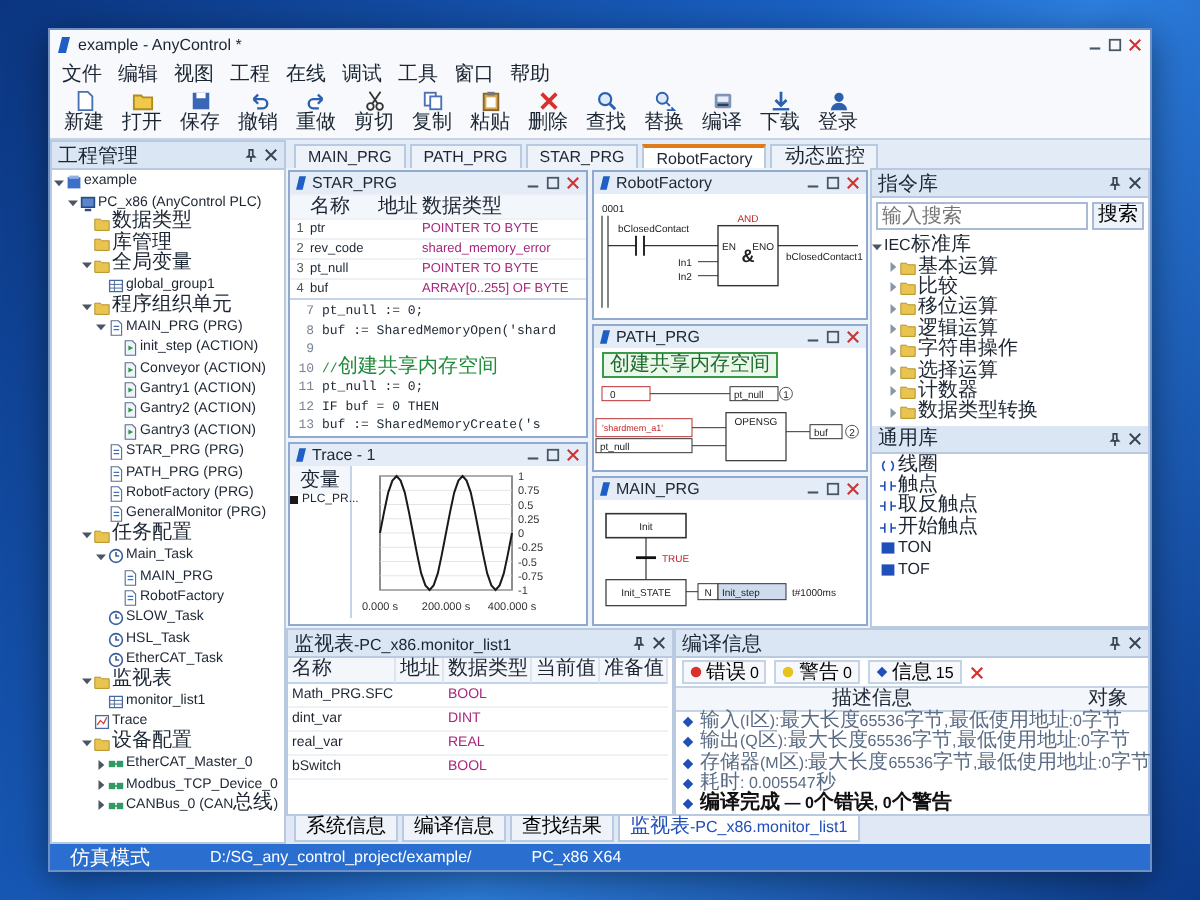  Describe the element at coordinates (664, 112) in the screenshot. I see `toolbar-button: 替换` at that location.